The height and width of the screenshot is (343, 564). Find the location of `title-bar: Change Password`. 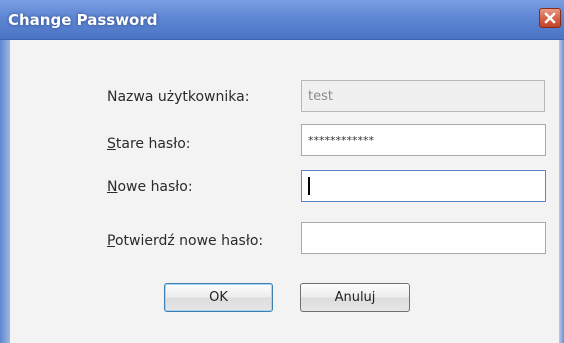

title-bar: Change Password is located at coordinates (282, 20).